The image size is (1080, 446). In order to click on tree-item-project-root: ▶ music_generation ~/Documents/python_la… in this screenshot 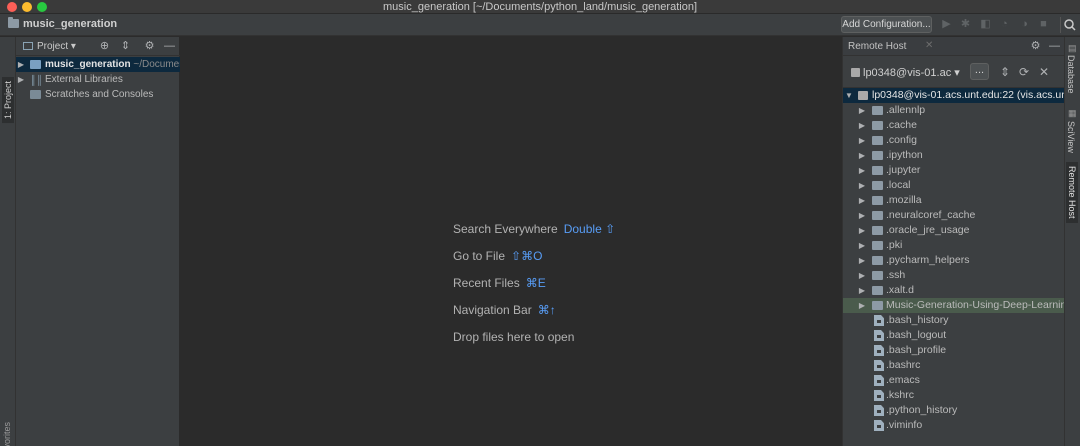, I will do `click(98, 64)`.